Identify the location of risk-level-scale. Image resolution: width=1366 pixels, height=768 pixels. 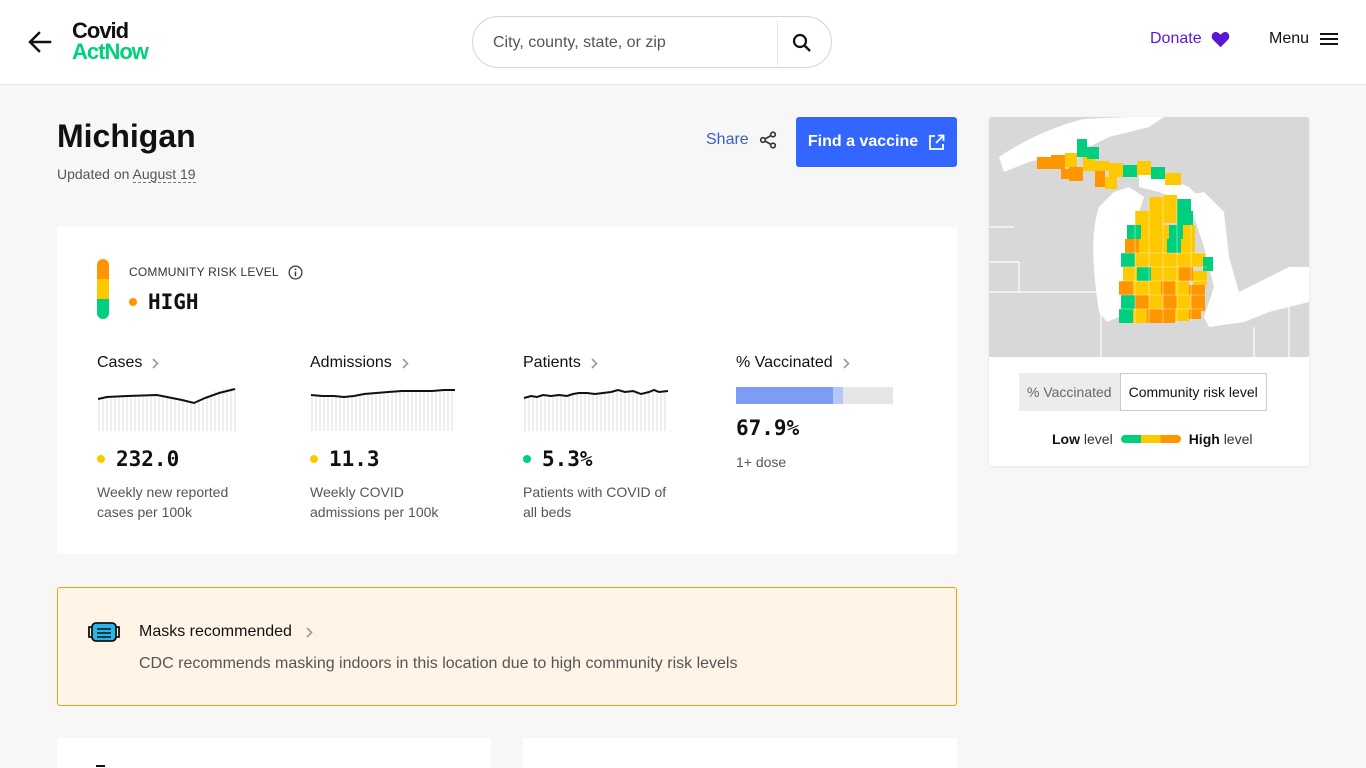
(103, 289).